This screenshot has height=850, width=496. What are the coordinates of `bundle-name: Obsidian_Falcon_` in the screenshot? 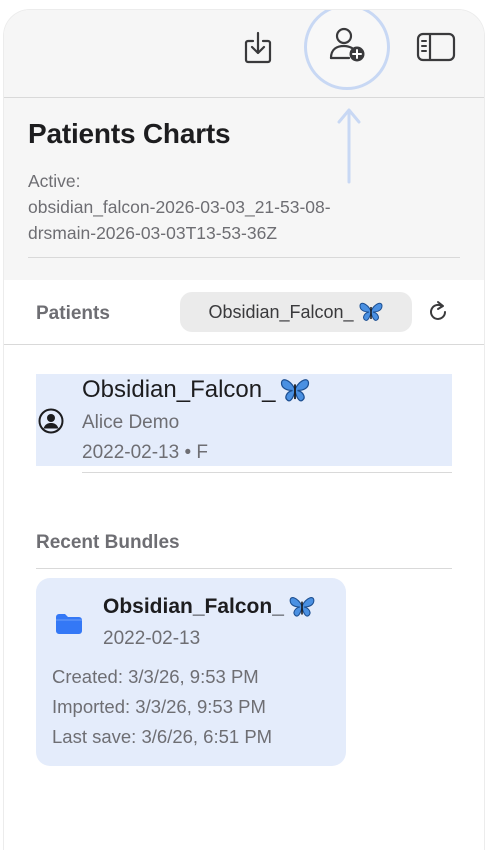 It's located at (209, 607).